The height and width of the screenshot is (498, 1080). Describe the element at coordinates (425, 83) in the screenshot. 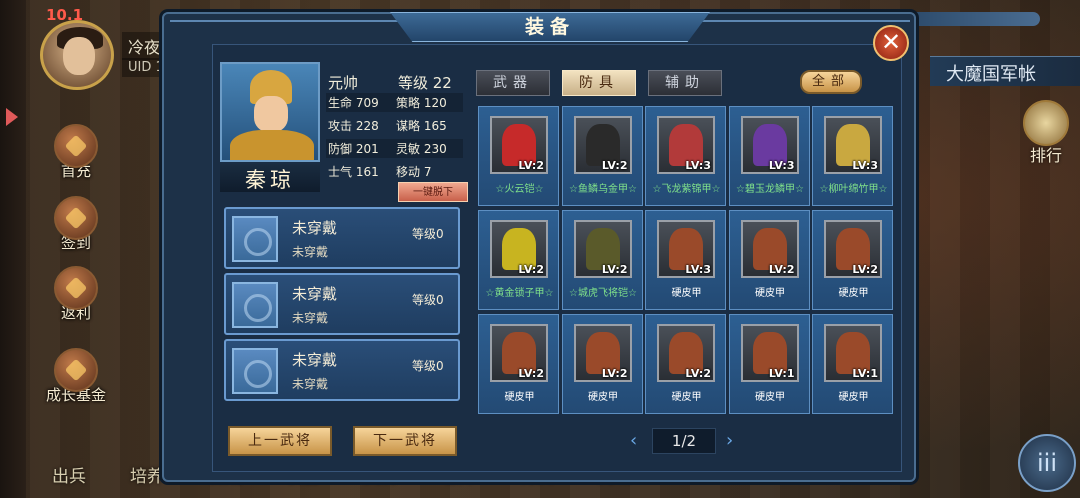

I see `hero-level: 等级 22` at that location.